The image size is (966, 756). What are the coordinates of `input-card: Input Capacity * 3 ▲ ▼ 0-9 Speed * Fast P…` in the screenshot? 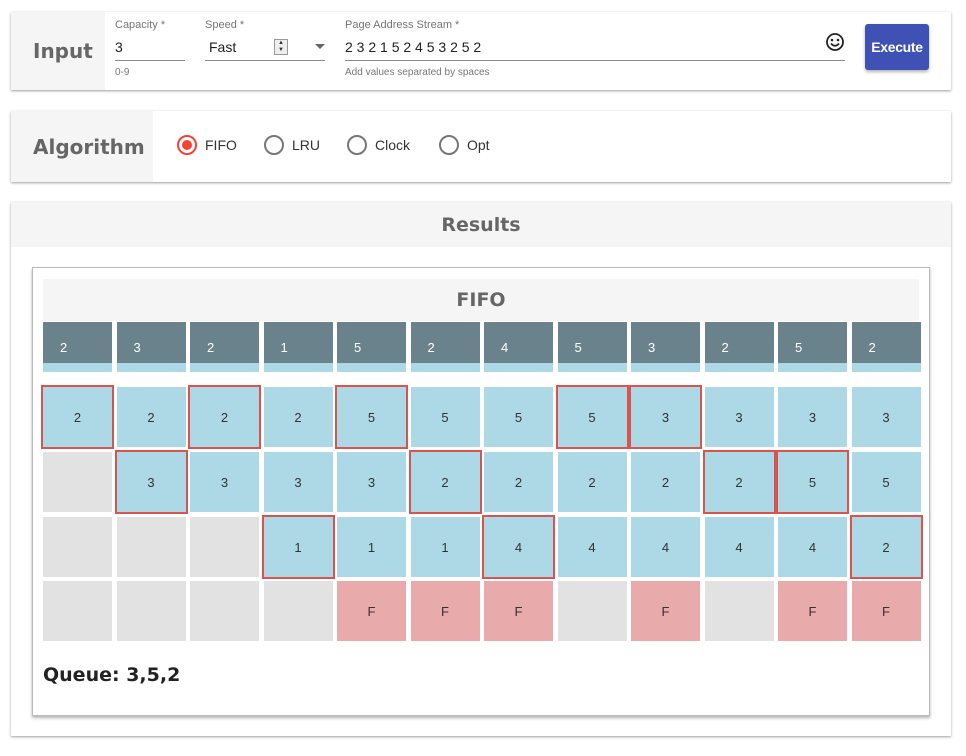 It's located at (481, 51).